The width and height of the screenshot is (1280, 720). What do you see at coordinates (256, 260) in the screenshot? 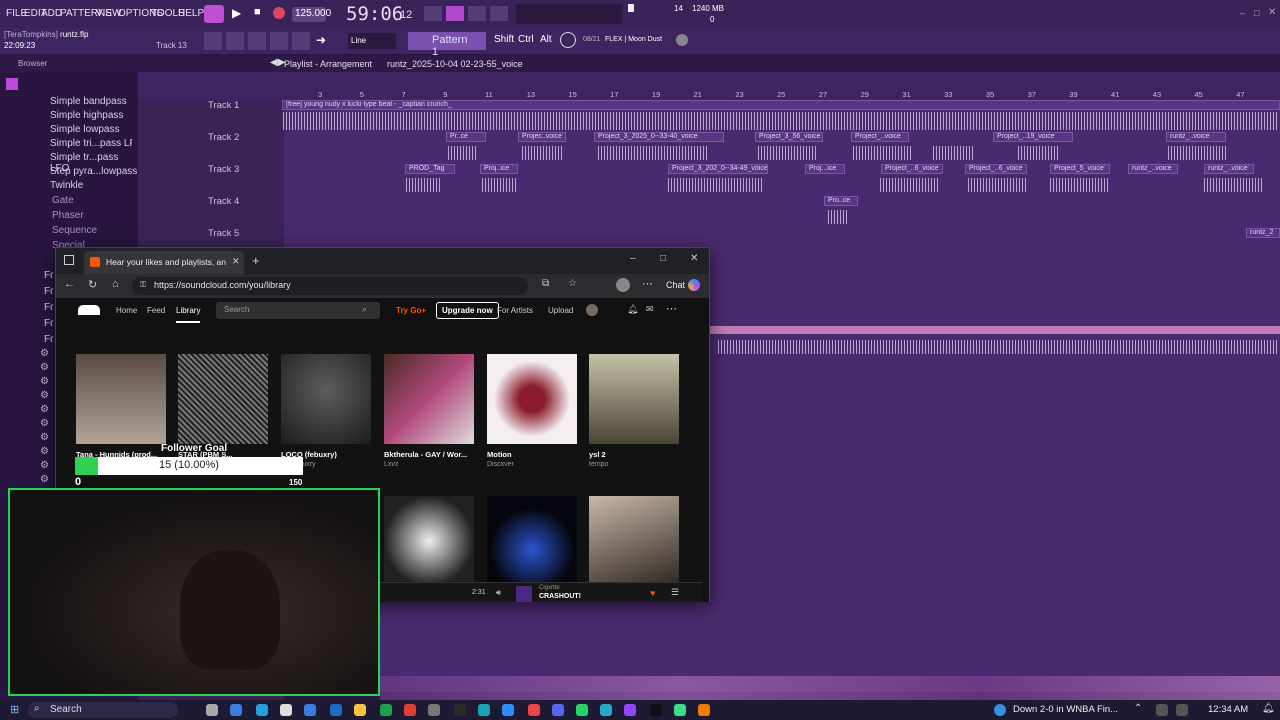
I see `new-tab-icon: +` at bounding box center [256, 260].